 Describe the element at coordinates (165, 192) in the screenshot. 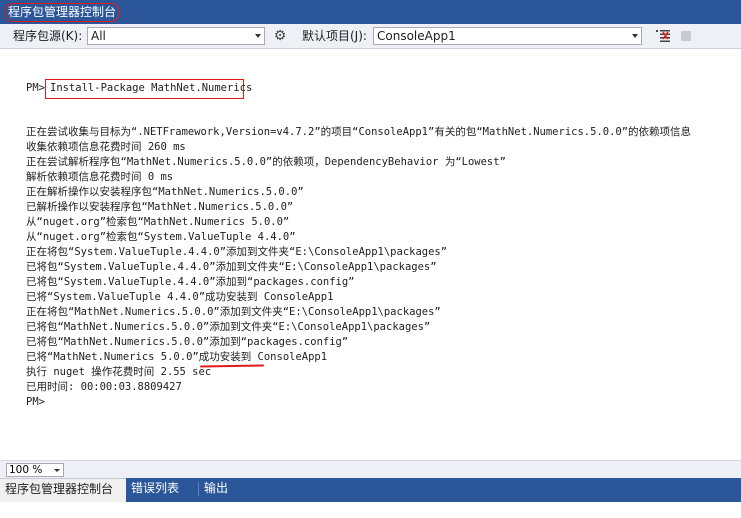

I see `console-line: 正在解析操作以安装程序包“MathNet.Numerics.5.0.0”` at that location.